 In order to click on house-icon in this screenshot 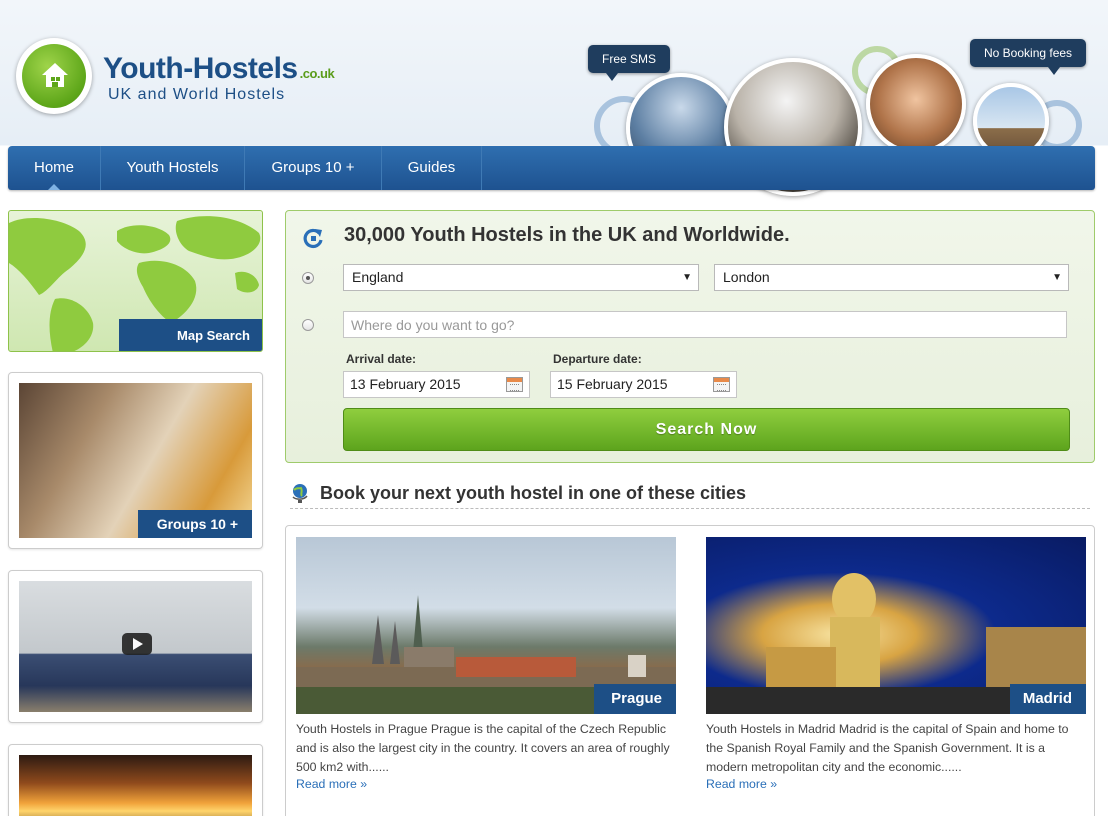, I will do `click(55, 75)`.